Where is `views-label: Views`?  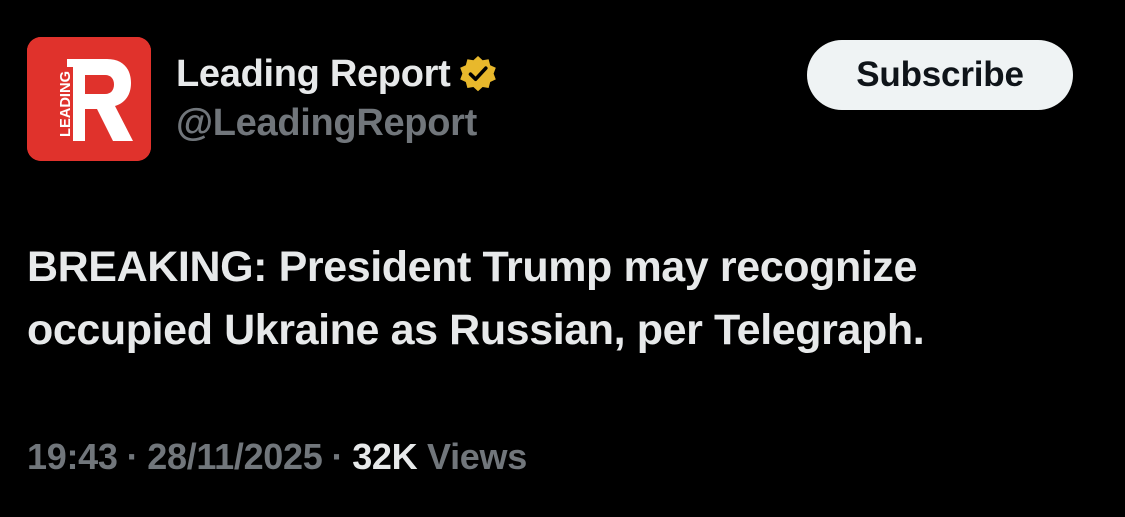 views-label: Views is located at coordinates (477, 456).